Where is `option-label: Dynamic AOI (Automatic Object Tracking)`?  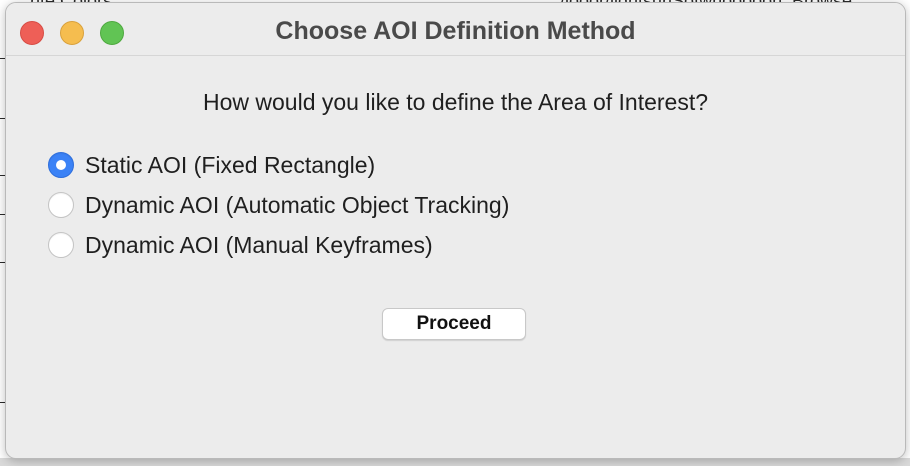 option-label: Dynamic AOI (Automatic Object Tracking) is located at coordinates (297, 205).